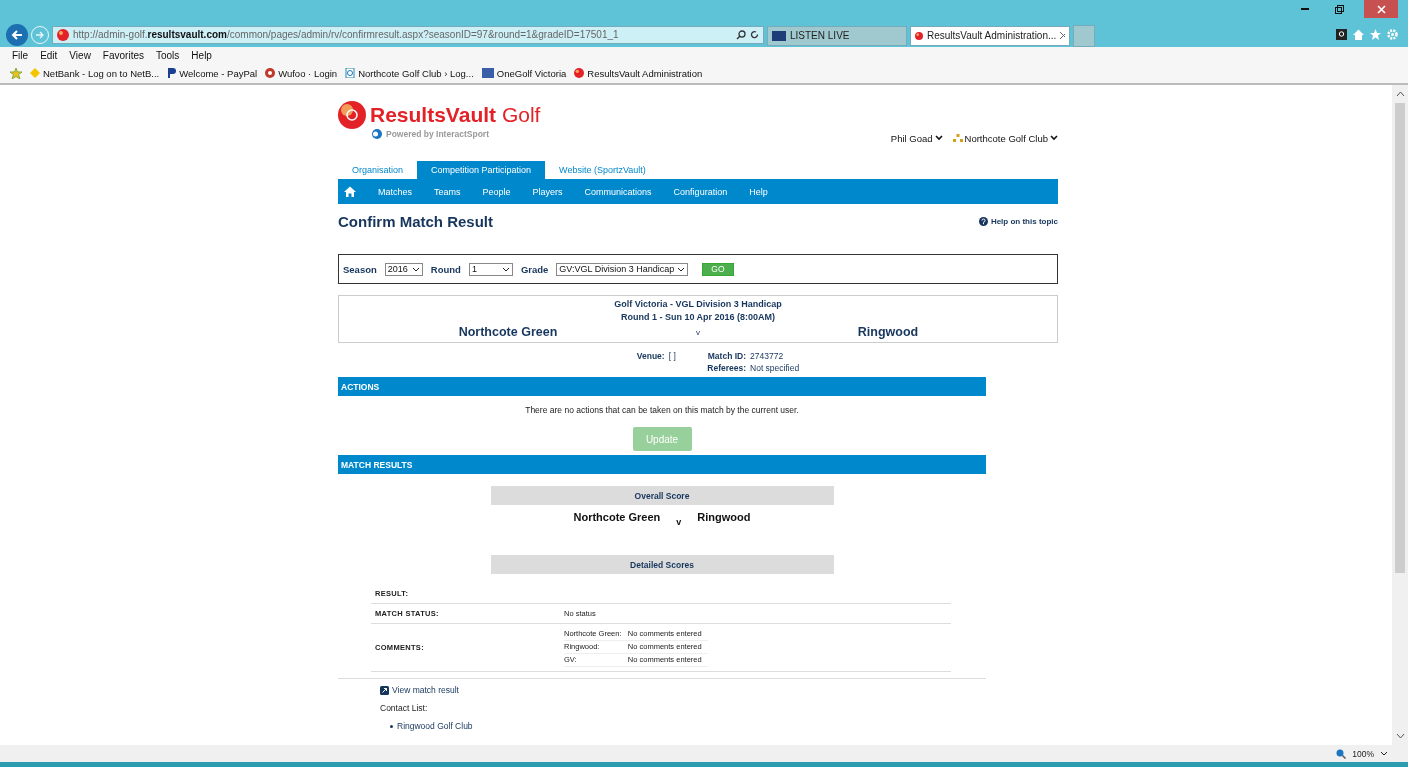 The width and height of the screenshot is (1408, 767). Describe the element at coordinates (456, 134) in the screenshot. I see `tagline: Powered by InteractSport` at that location.